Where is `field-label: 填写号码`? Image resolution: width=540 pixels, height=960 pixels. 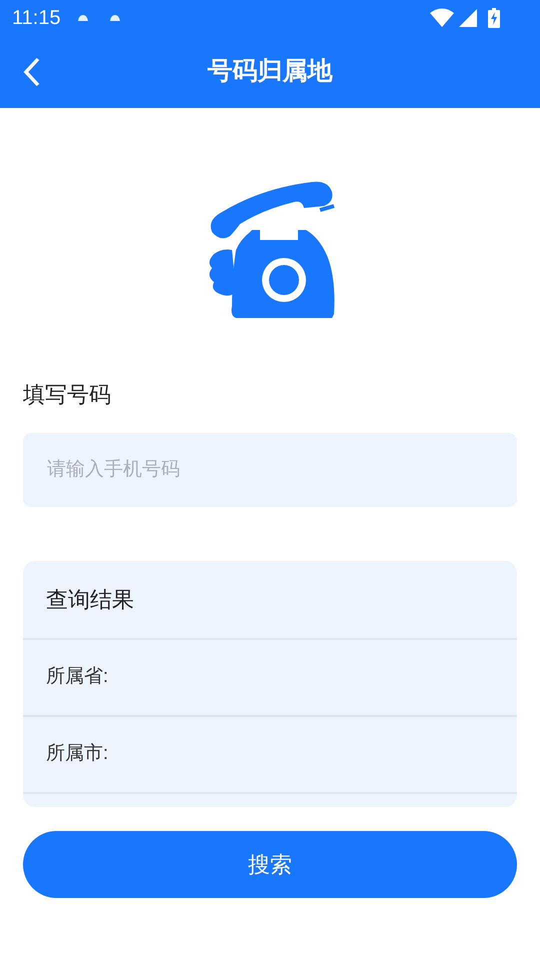 field-label: 填写号码 is located at coordinates (67, 395).